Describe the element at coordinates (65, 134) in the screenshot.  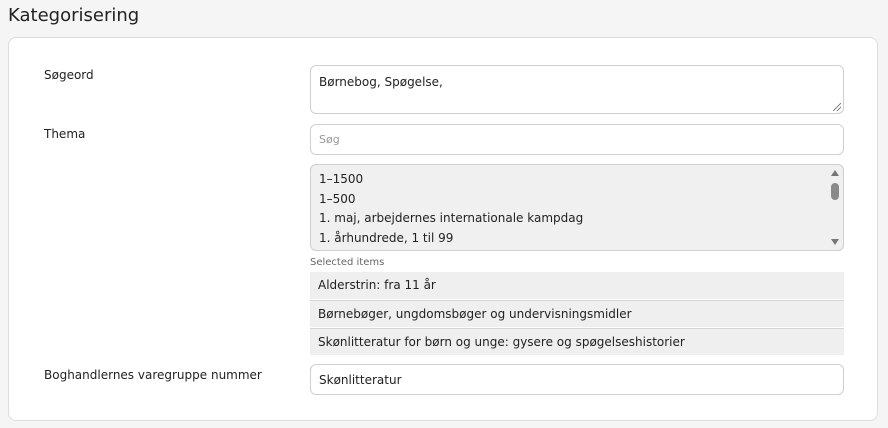
I see `thema-label: Thema` at that location.